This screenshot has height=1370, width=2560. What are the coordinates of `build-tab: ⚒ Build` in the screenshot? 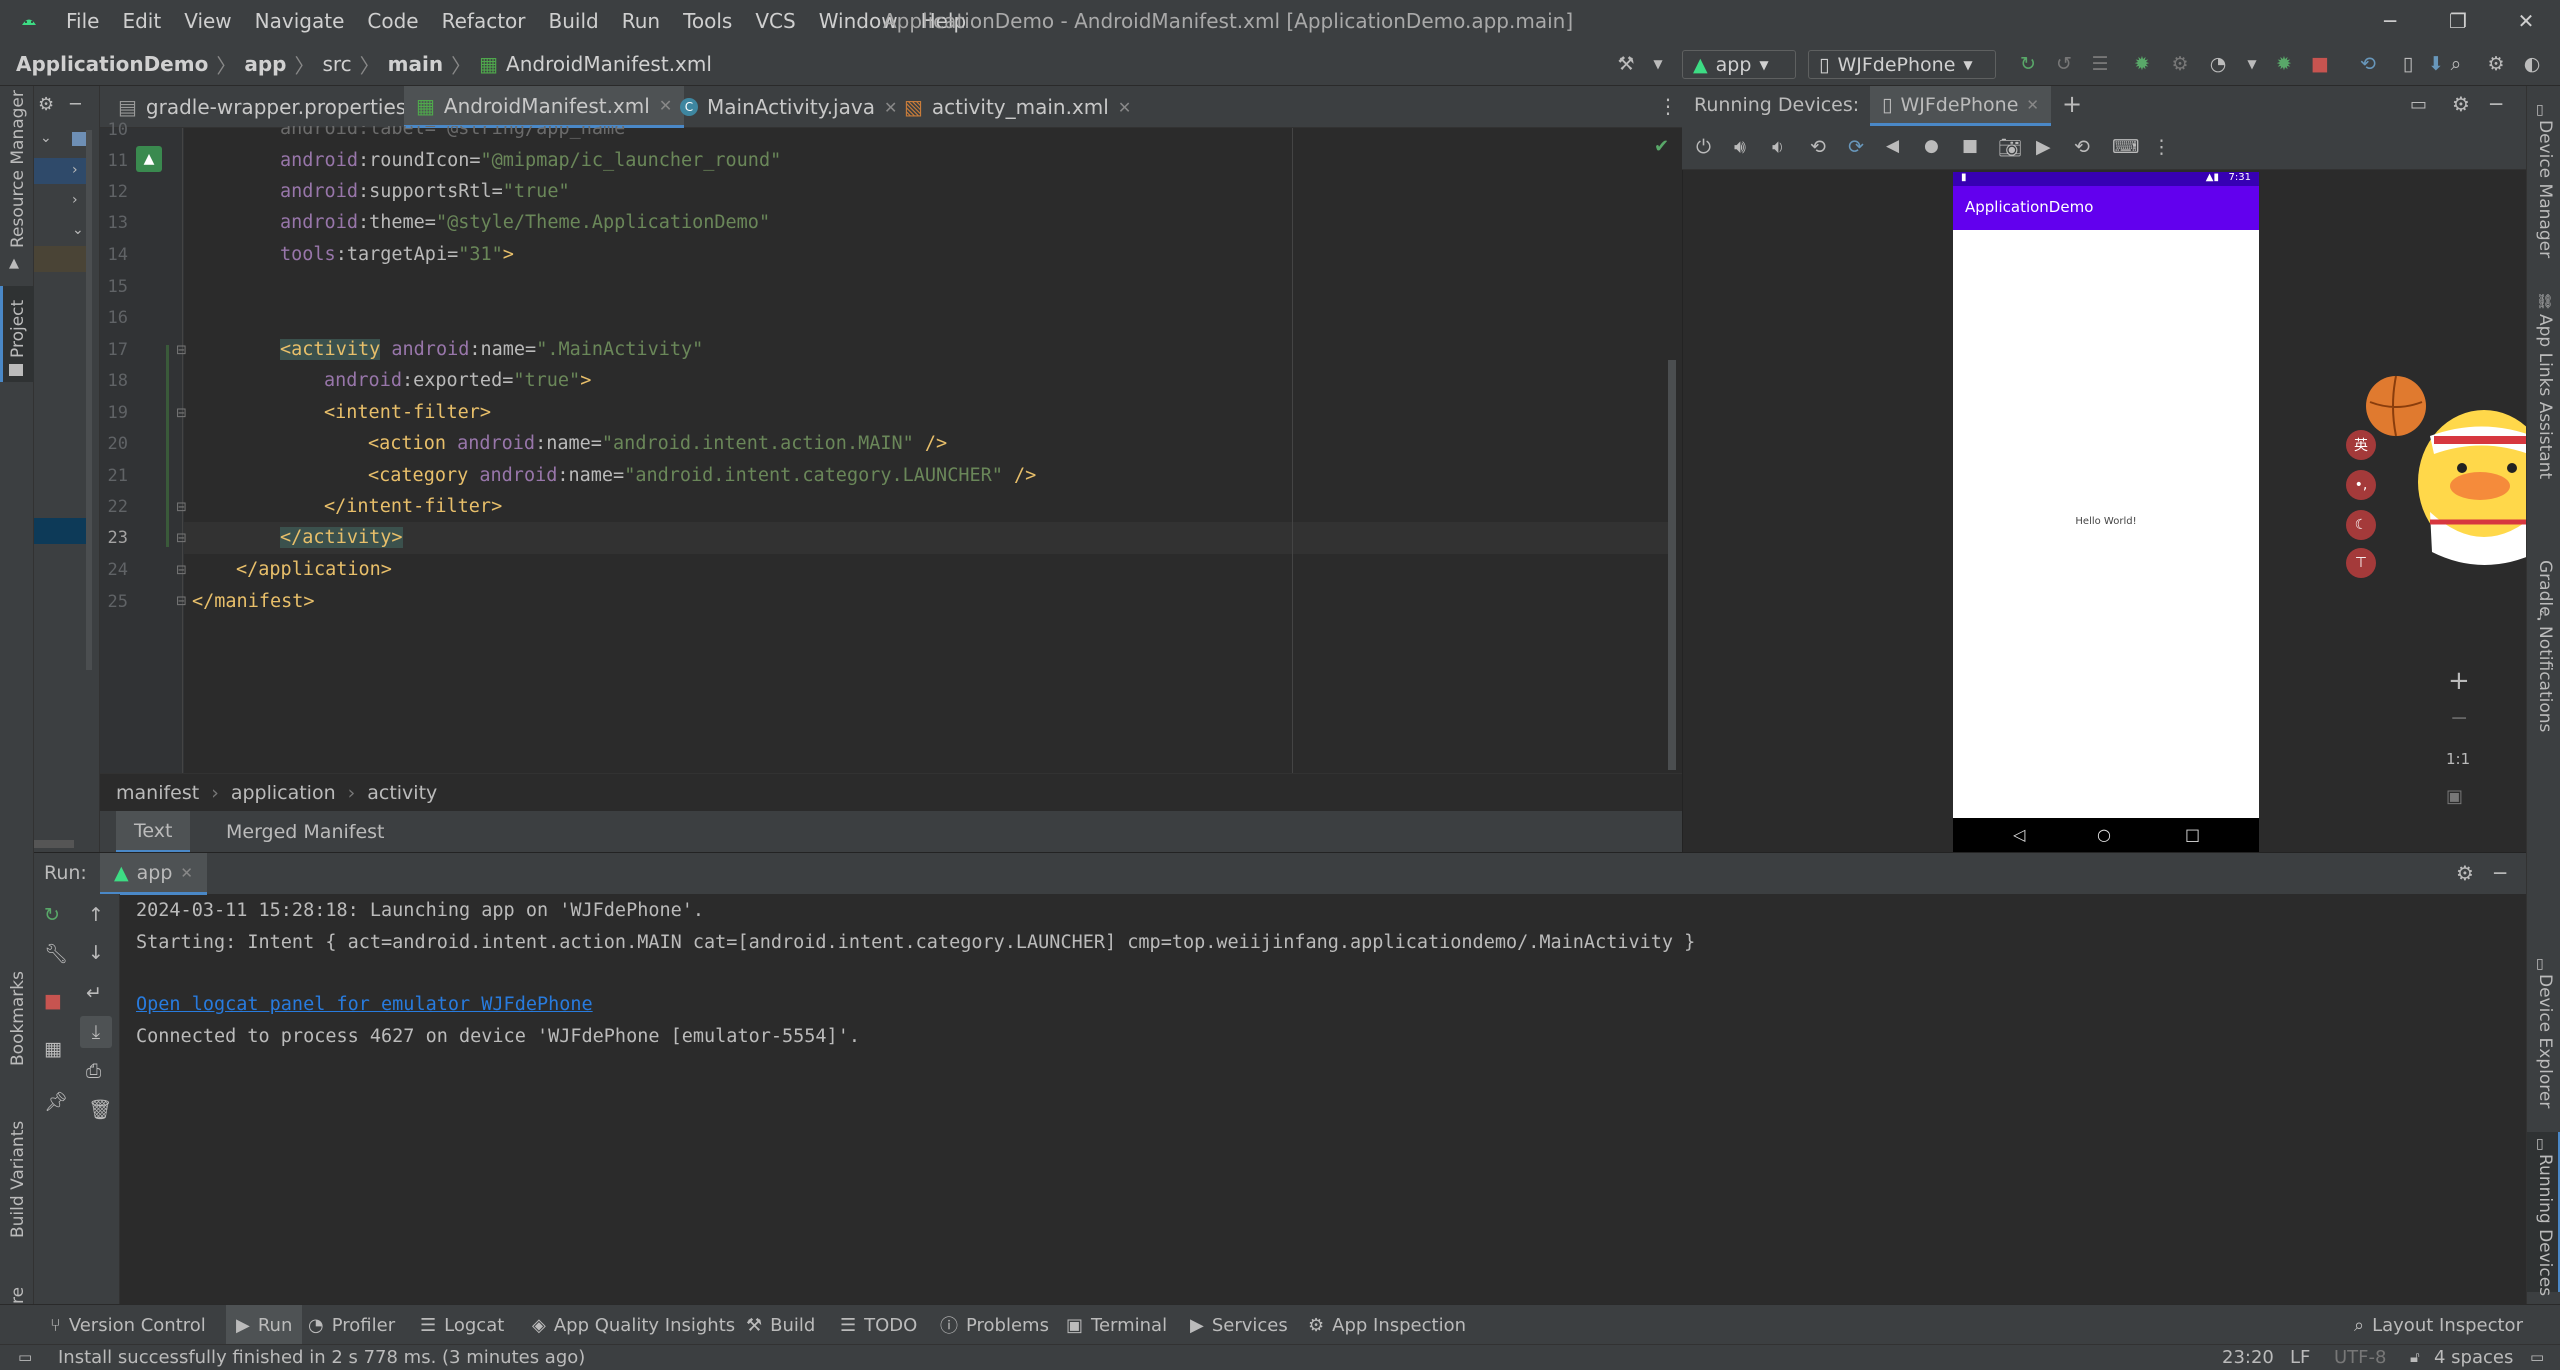 It's located at (780, 1325).